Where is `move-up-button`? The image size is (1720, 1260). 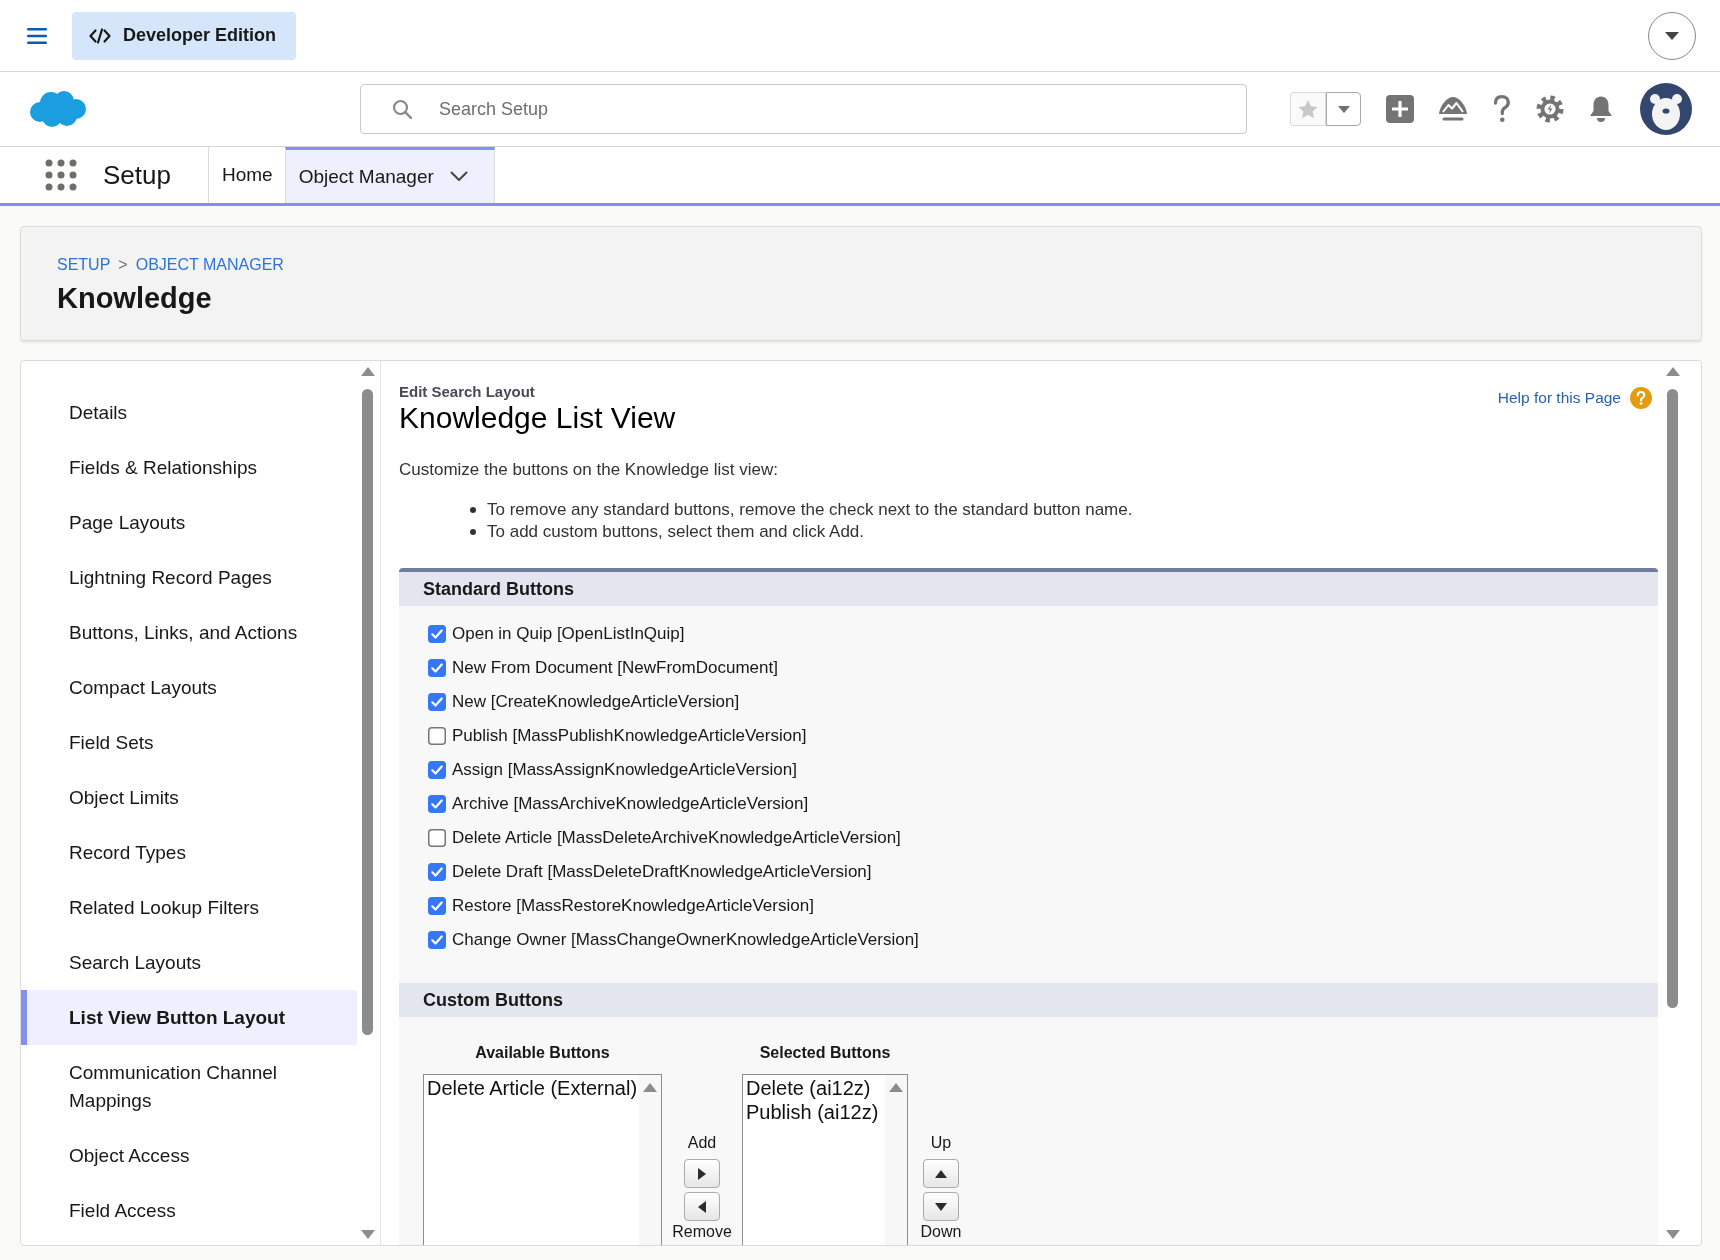 move-up-button is located at coordinates (941, 1173).